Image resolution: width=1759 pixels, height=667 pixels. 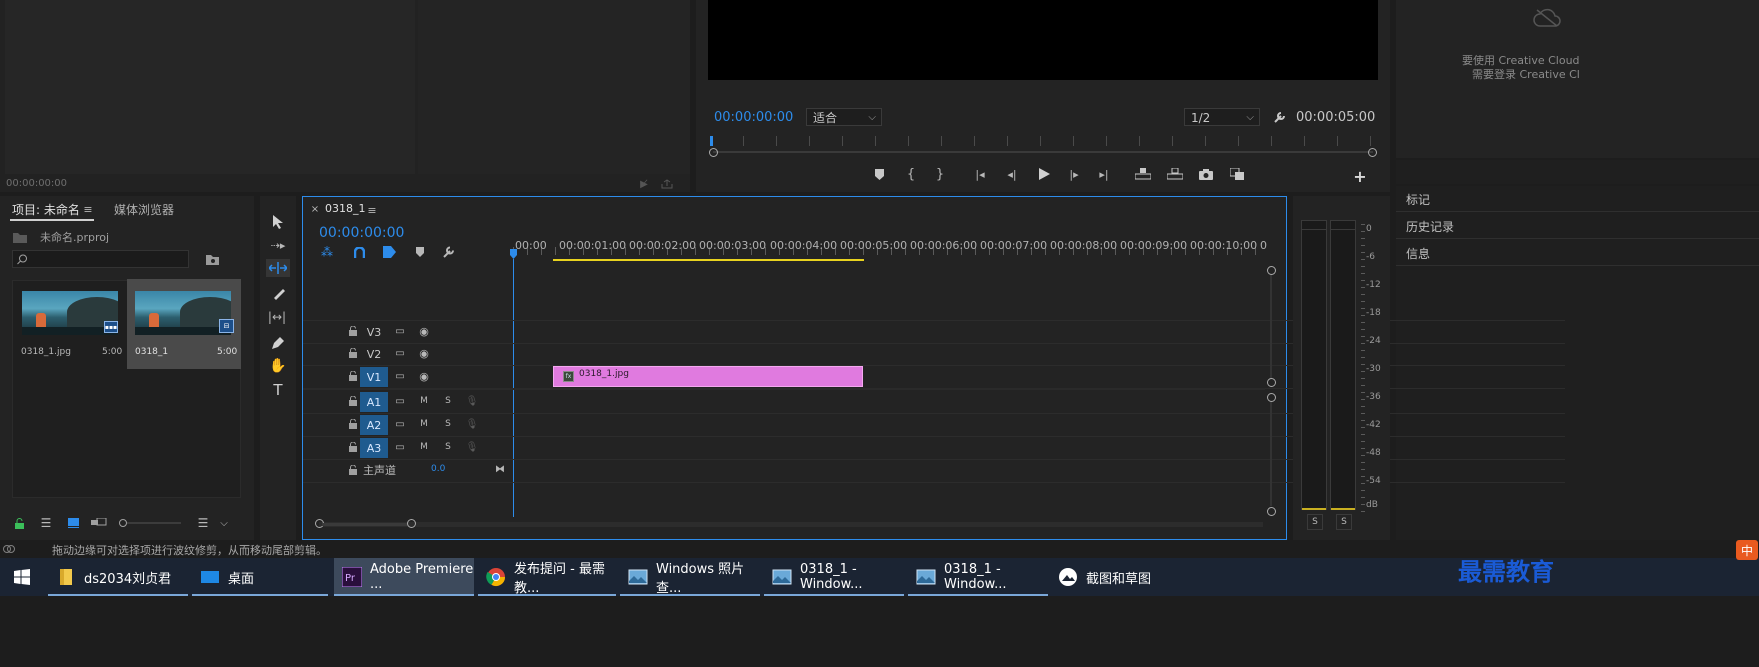 I want to click on solo-left-button: S, so click(x=1315, y=522).